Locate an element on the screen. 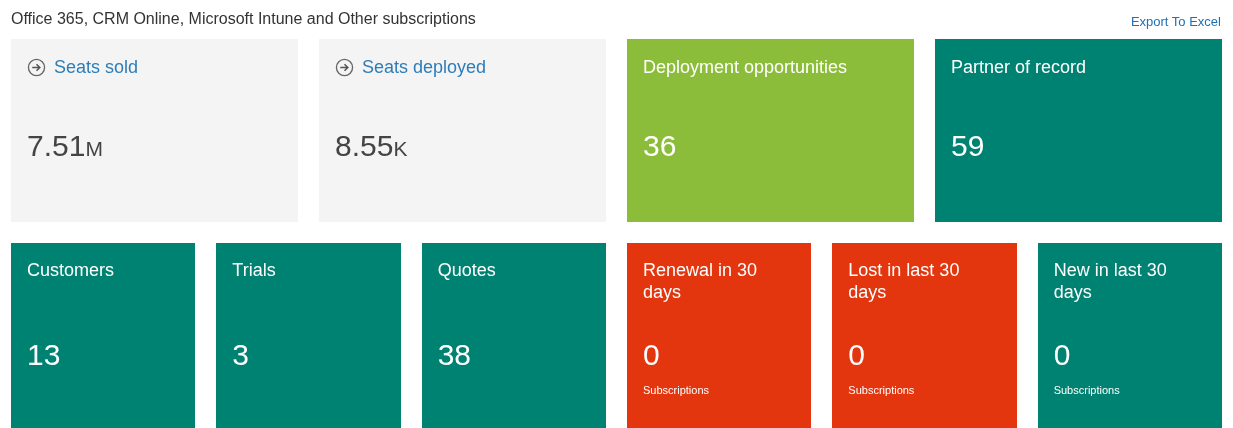 The width and height of the screenshot is (1233, 428). tile-label: Quotes is located at coordinates (467, 270).